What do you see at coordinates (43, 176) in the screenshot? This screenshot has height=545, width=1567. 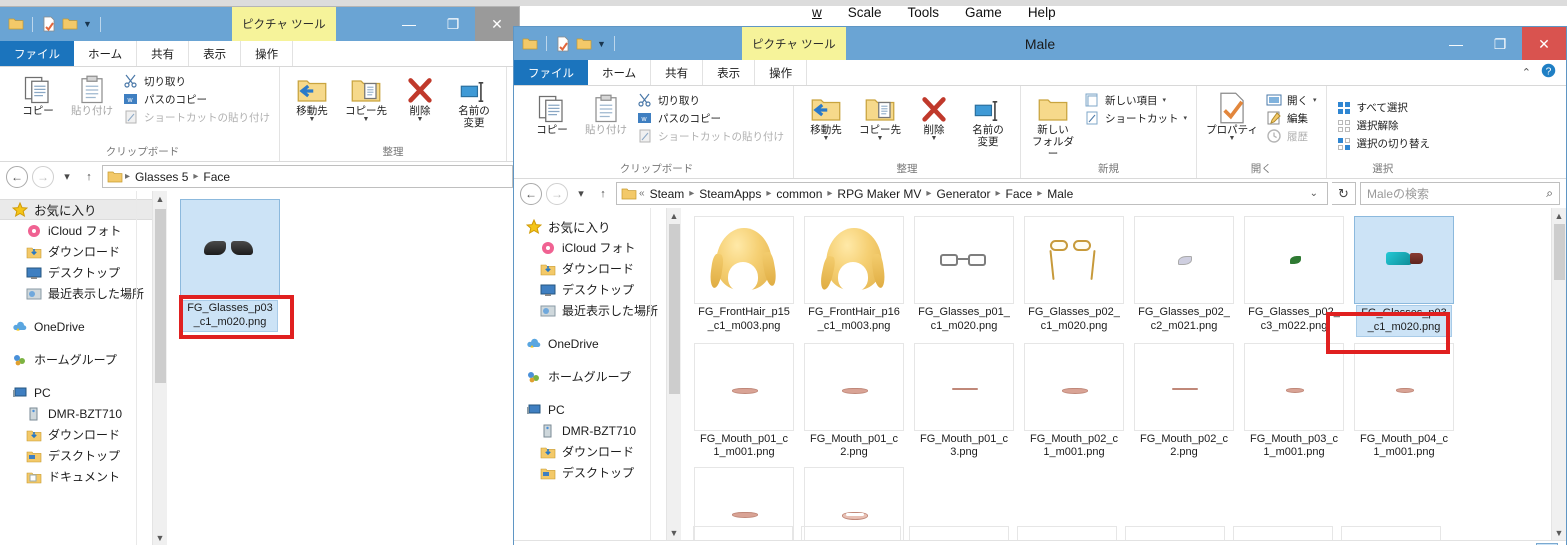 I see `forward-button-left: →` at bounding box center [43, 176].